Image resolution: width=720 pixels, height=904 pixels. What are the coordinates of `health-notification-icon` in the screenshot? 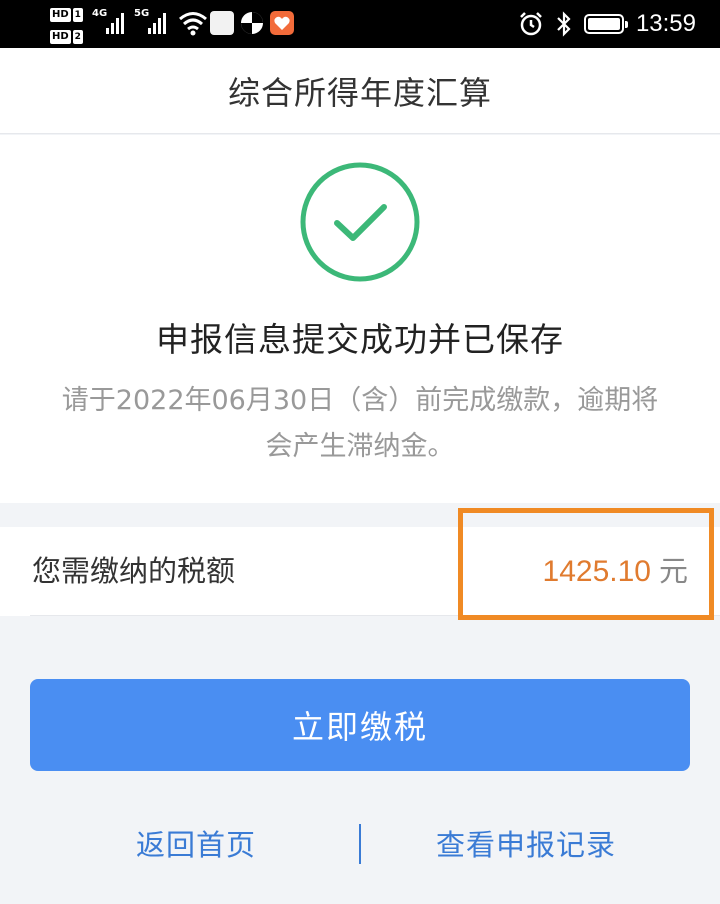 It's located at (282, 23).